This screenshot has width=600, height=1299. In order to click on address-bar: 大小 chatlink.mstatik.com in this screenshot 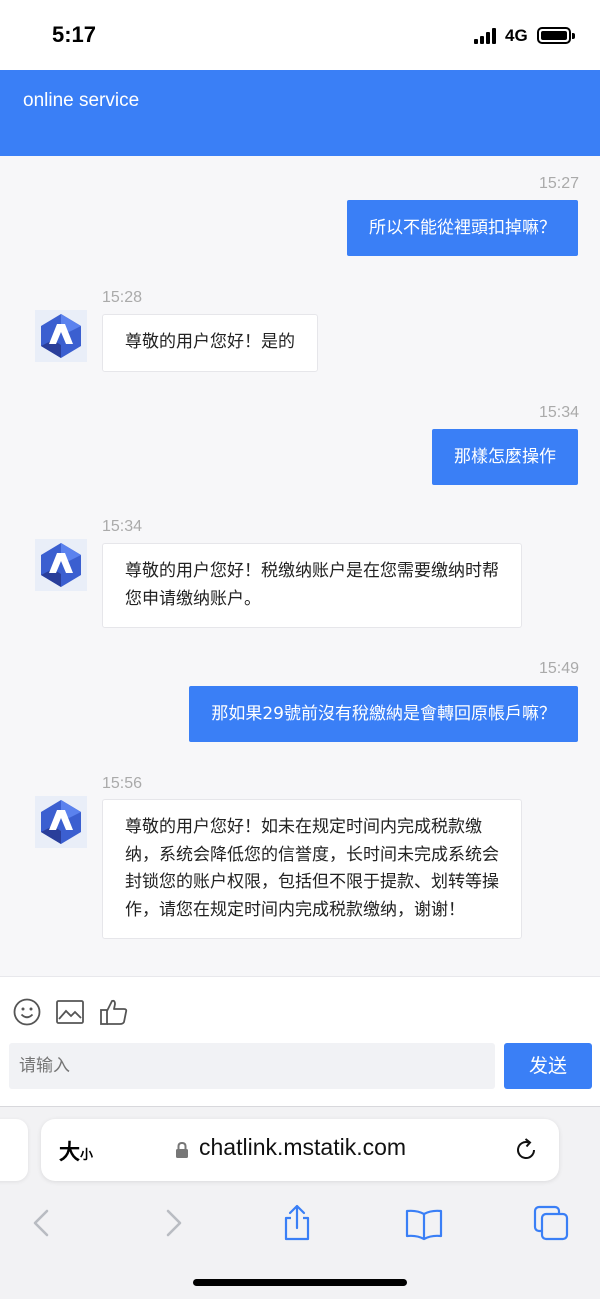, I will do `click(300, 1150)`.